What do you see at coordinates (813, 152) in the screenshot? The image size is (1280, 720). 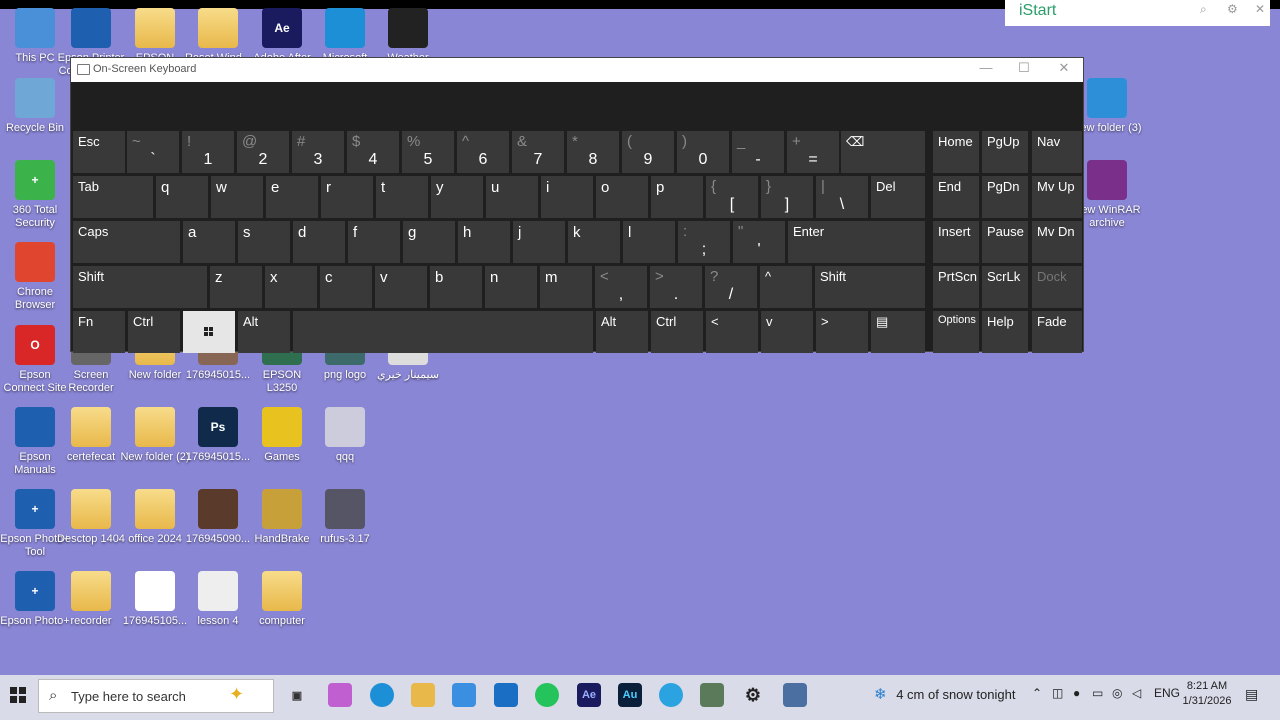 I see `key-equals: + =` at bounding box center [813, 152].